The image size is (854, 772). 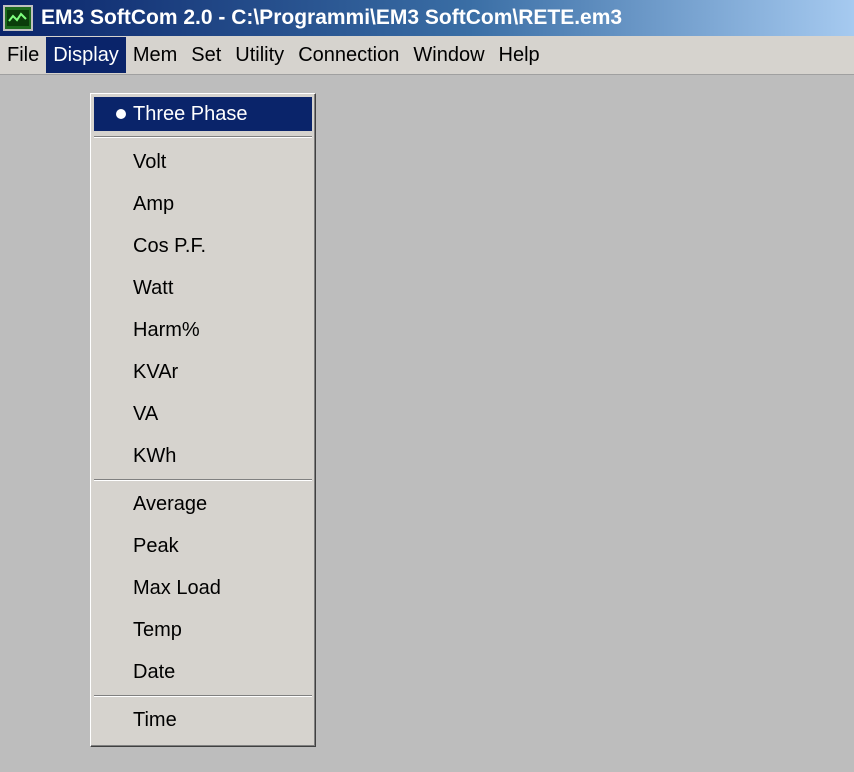 What do you see at coordinates (206, 55) in the screenshot?
I see `menu-set: Set` at bounding box center [206, 55].